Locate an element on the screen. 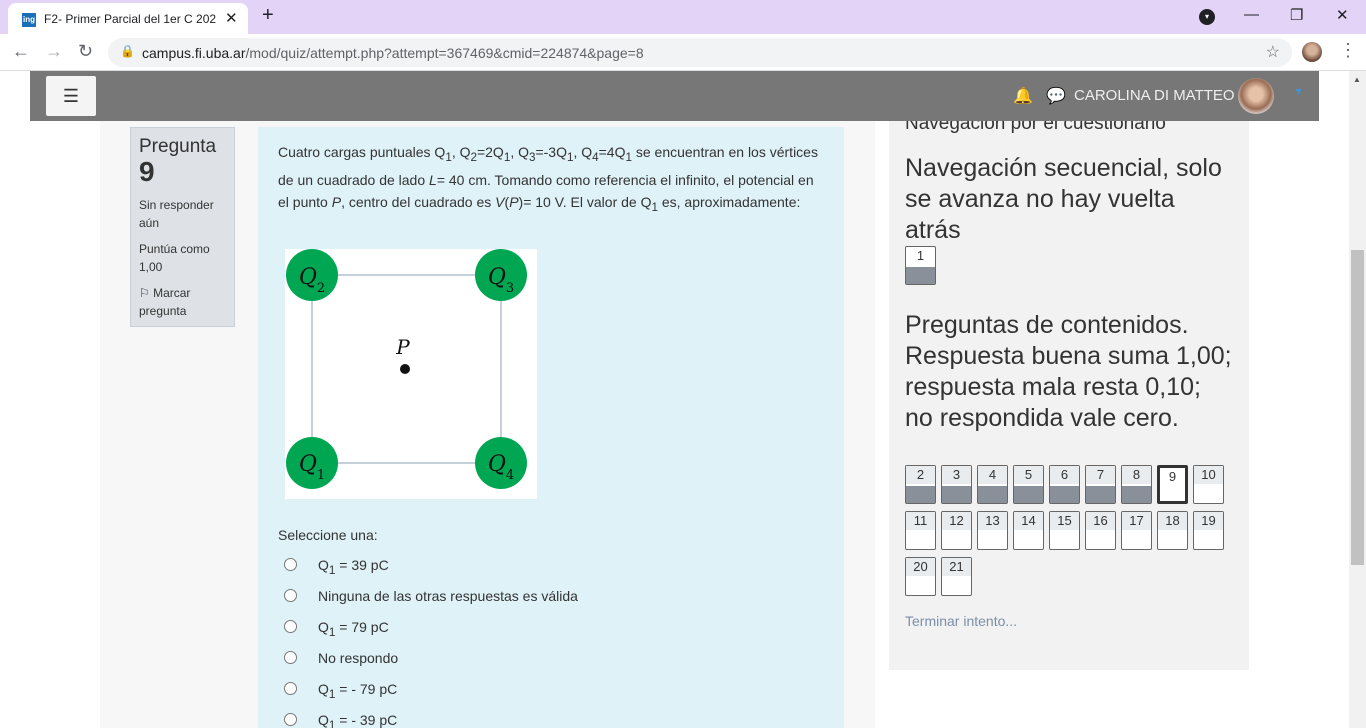 The height and width of the screenshot is (728, 1366). quiz-nav-button-12: 12 is located at coordinates (956, 530).